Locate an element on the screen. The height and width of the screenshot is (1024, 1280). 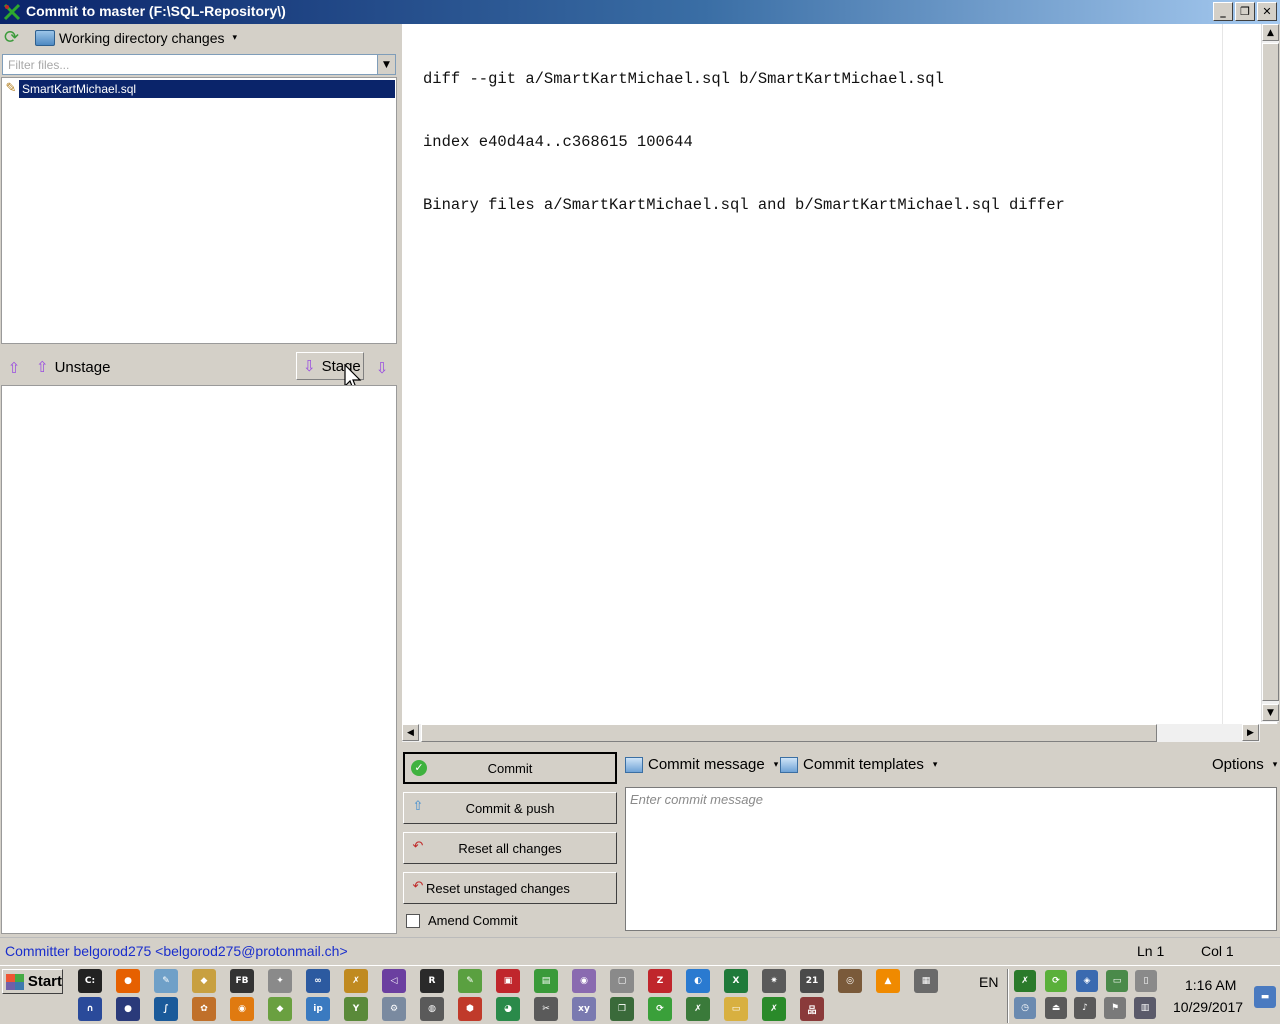
tray-sync-icon: ⟳ is located at coordinates (1056, 981).